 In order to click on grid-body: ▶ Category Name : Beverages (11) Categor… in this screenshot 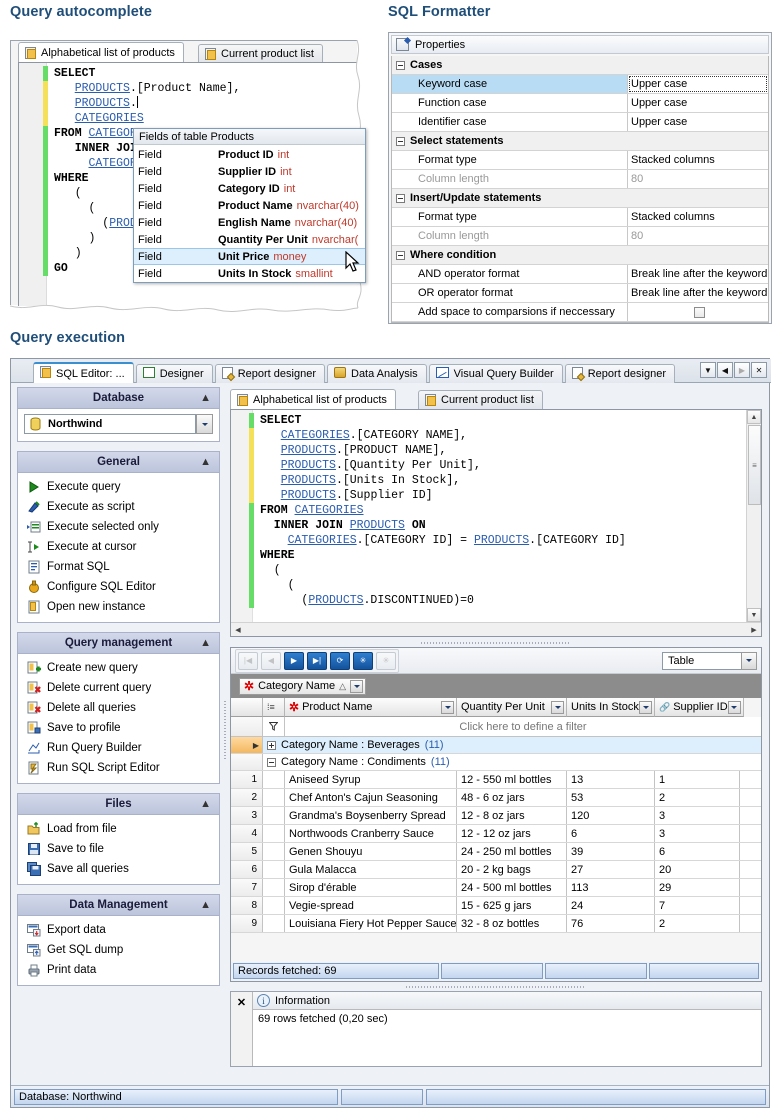, I will do `click(496, 835)`.